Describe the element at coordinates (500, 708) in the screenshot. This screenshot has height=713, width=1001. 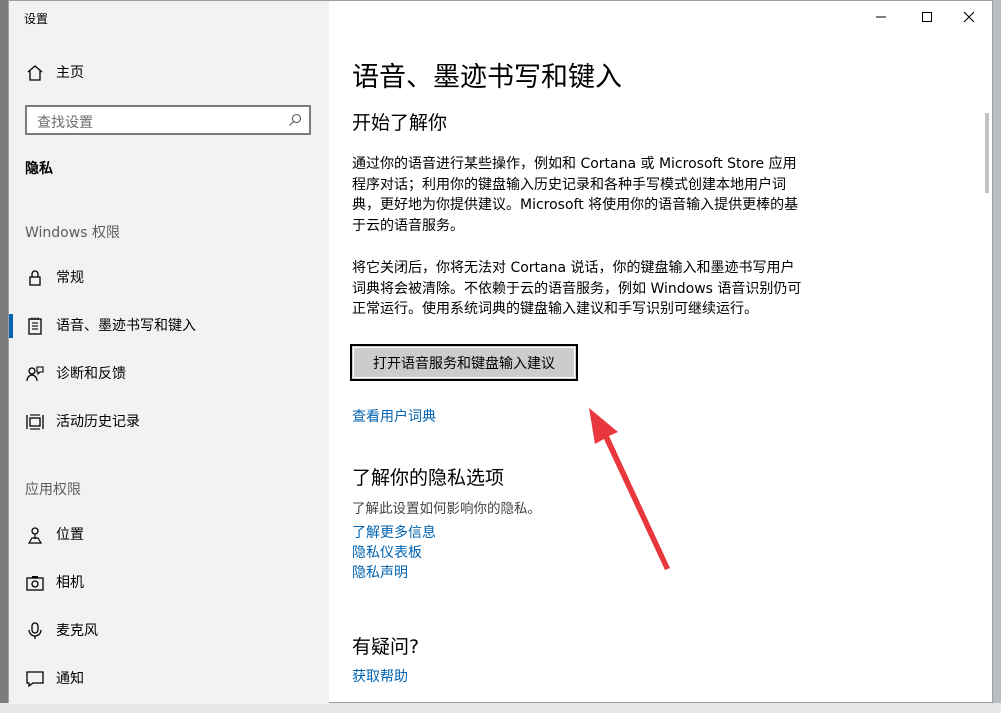
I see `background-bottom` at that location.